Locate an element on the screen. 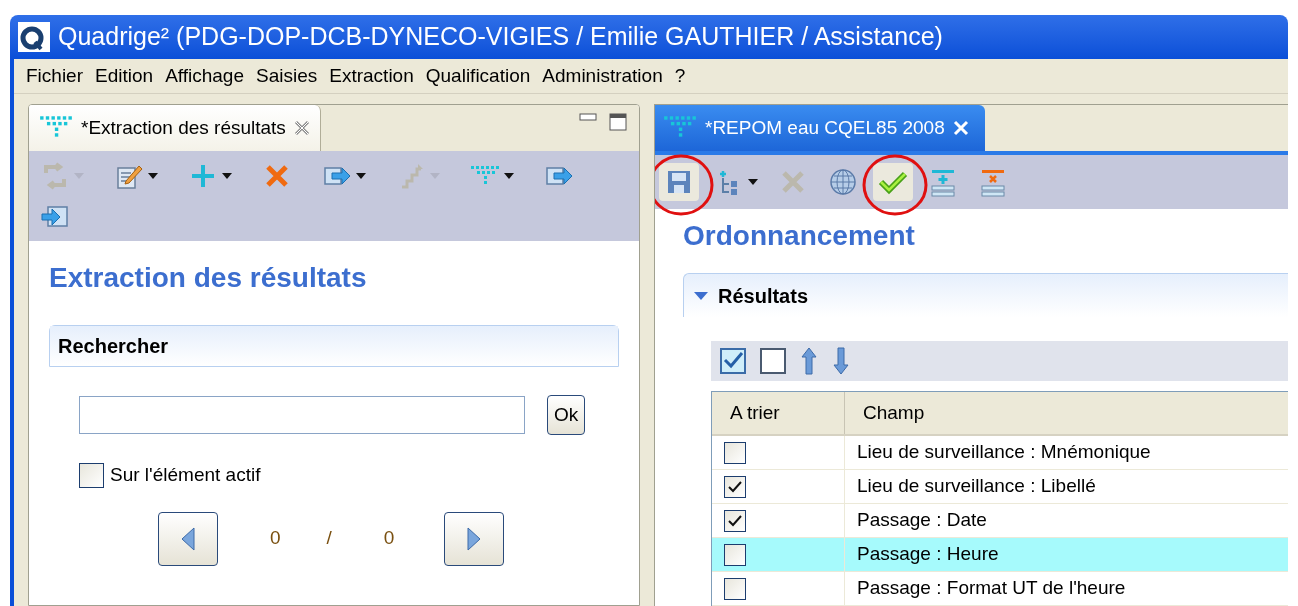  close-icon is located at coordinates (301, 128).